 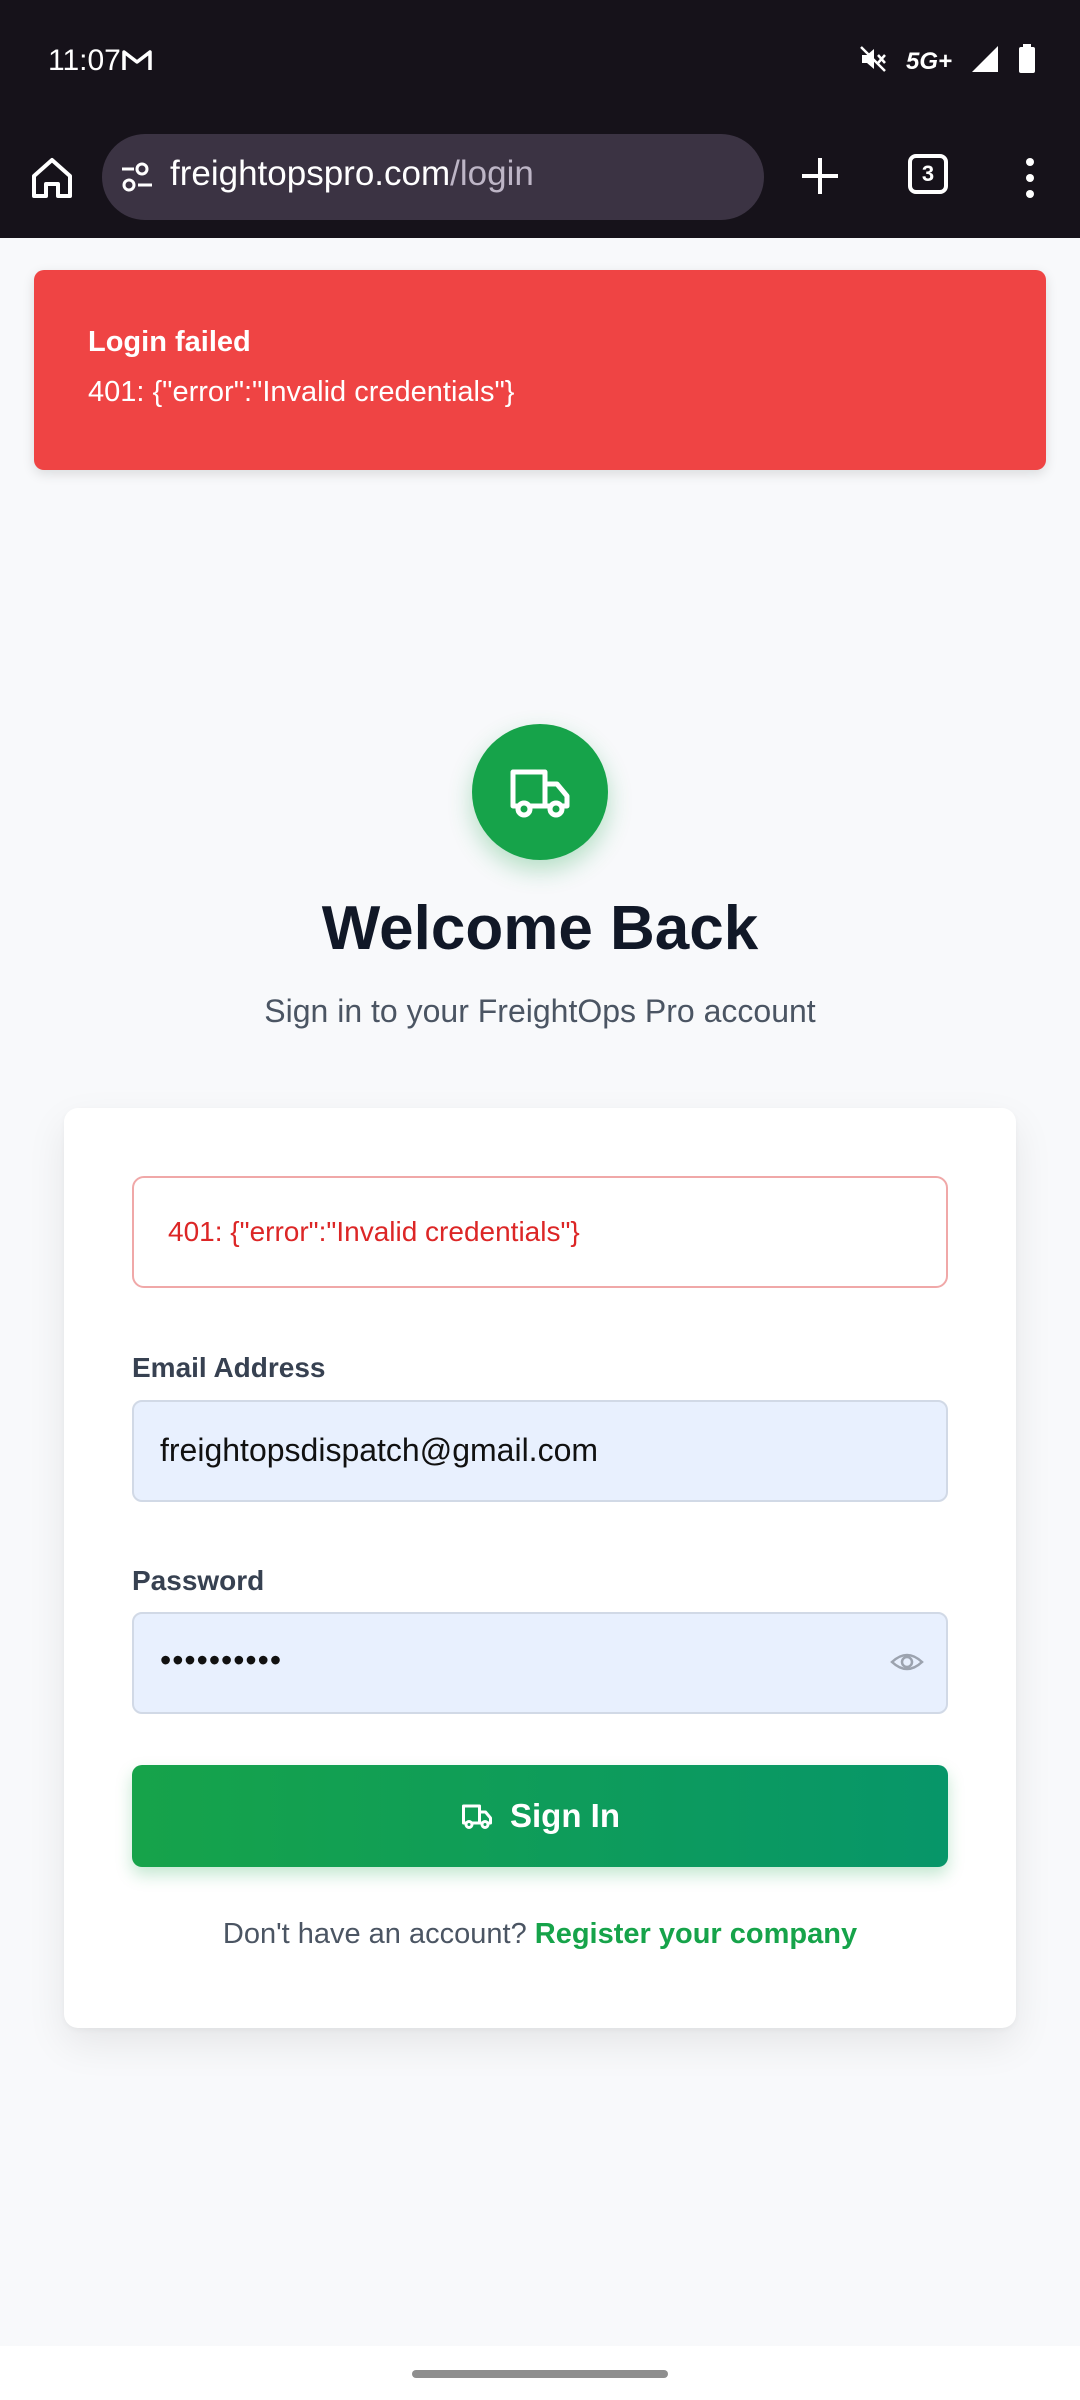 I want to click on url-path: /login, so click(x=492, y=173).